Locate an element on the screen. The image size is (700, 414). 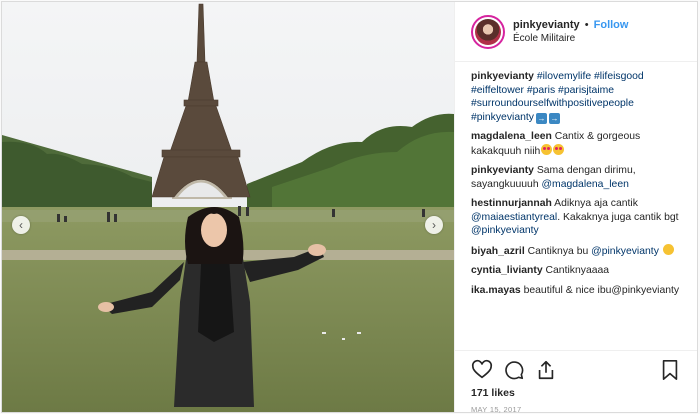
follow-button: Follow is located at coordinates (611, 25).